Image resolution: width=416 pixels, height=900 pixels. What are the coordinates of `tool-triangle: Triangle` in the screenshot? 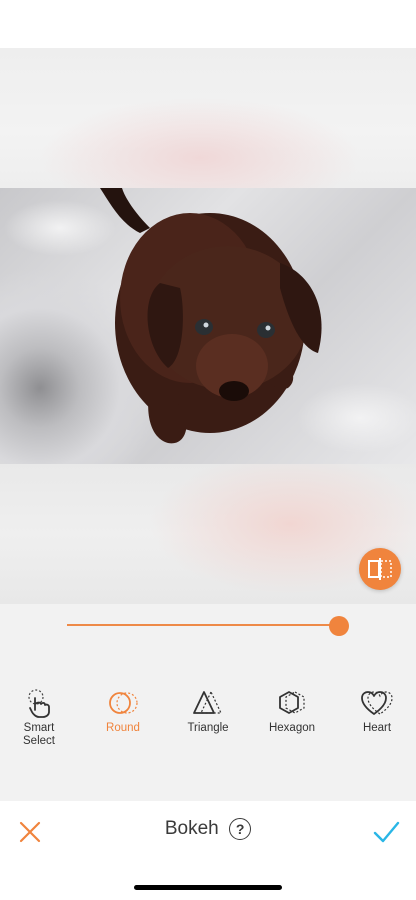 It's located at (208, 711).